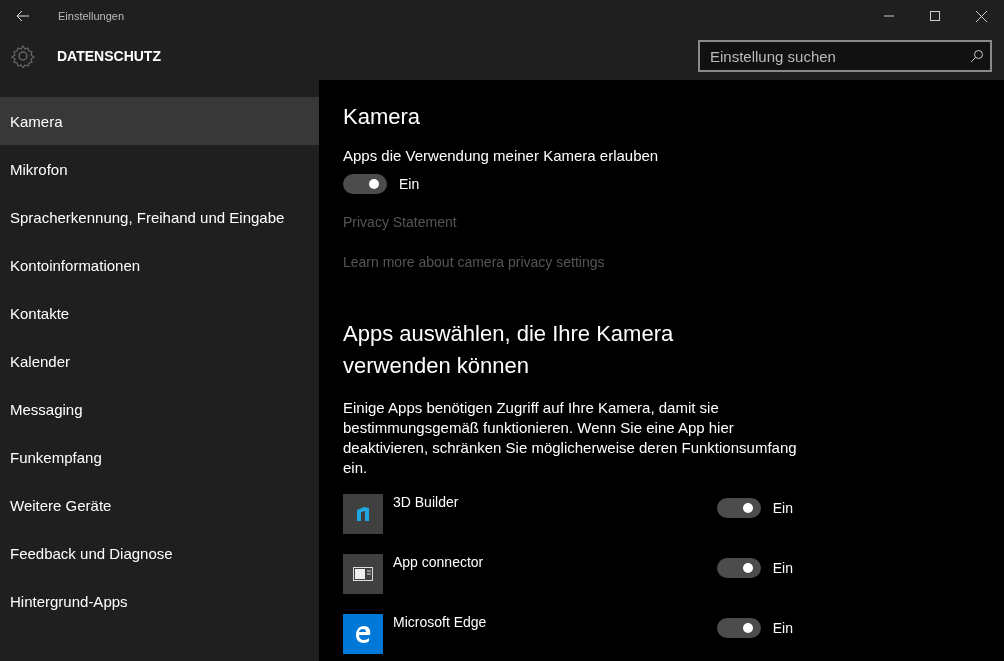 This screenshot has height=661, width=1004. I want to click on sidebar-item: Kalender, so click(159, 361).